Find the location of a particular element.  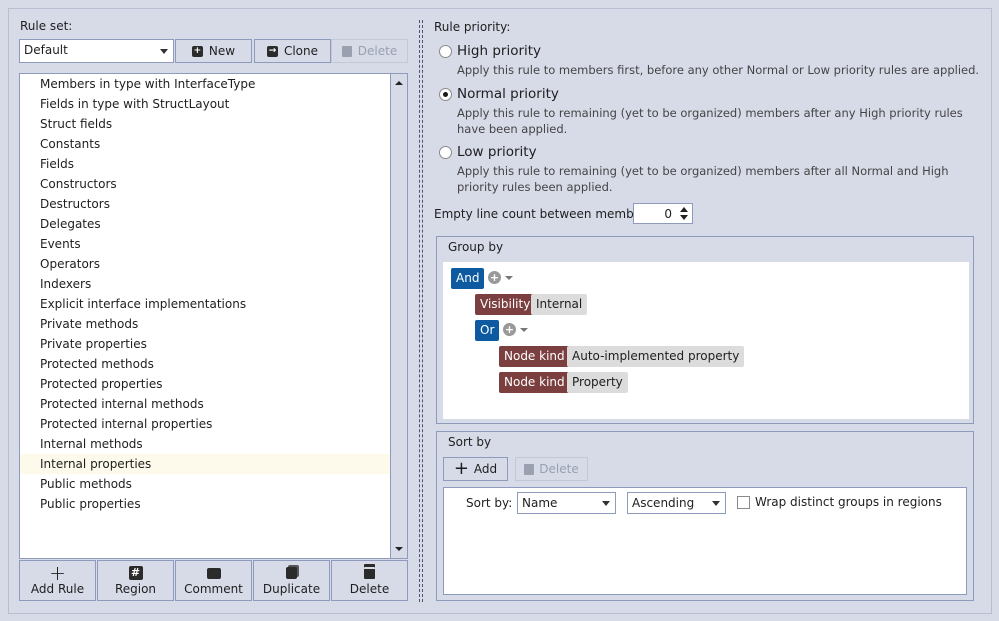

node-kind-value-chip: Auto-implemented property is located at coordinates (656, 356).